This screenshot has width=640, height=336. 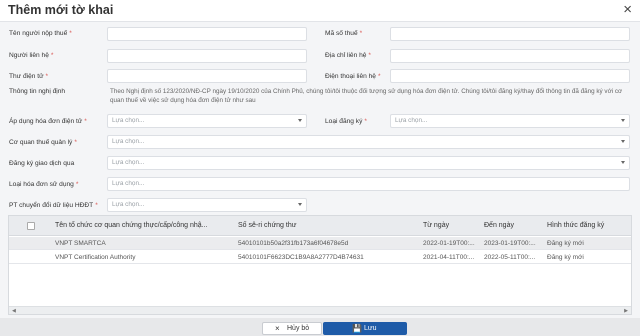 I want to click on cell-serial: 54010101F6623DC1B9A8A2777D4B74631, so click(x=301, y=257).